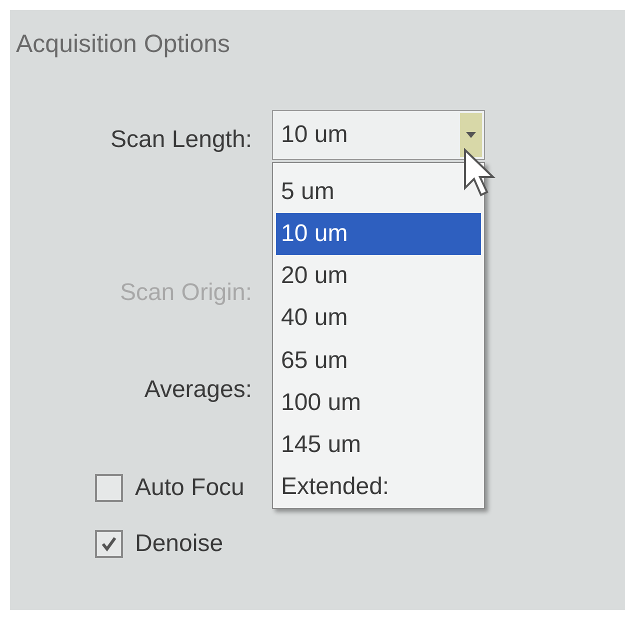  Describe the element at coordinates (378, 234) in the screenshot. I see `dropdown-option: 10 um` at that location.